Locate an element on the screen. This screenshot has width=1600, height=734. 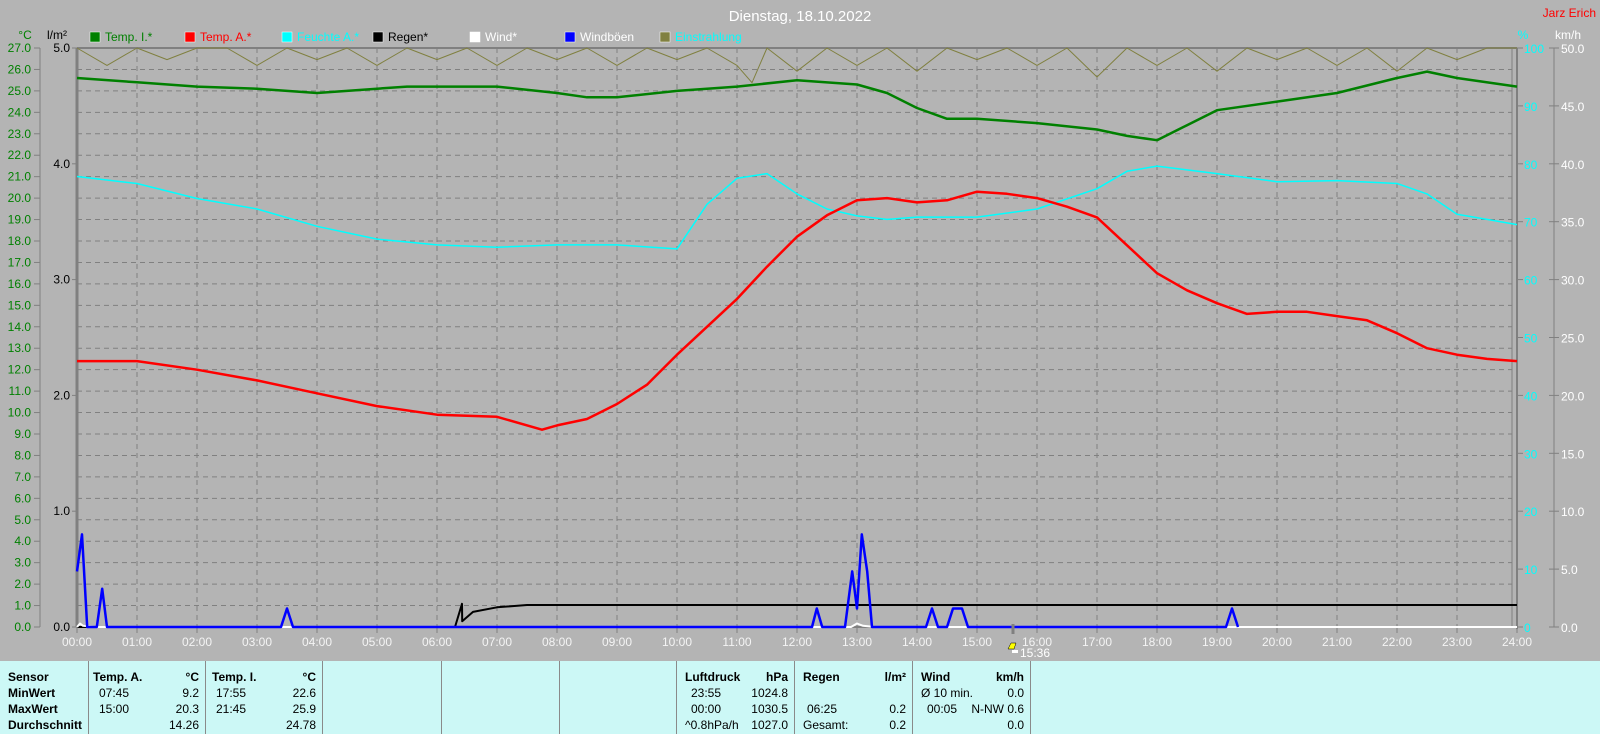
sensor-column: Sensor MinWert MaxWert Durchschnitt is located at coordinates (44, 697).